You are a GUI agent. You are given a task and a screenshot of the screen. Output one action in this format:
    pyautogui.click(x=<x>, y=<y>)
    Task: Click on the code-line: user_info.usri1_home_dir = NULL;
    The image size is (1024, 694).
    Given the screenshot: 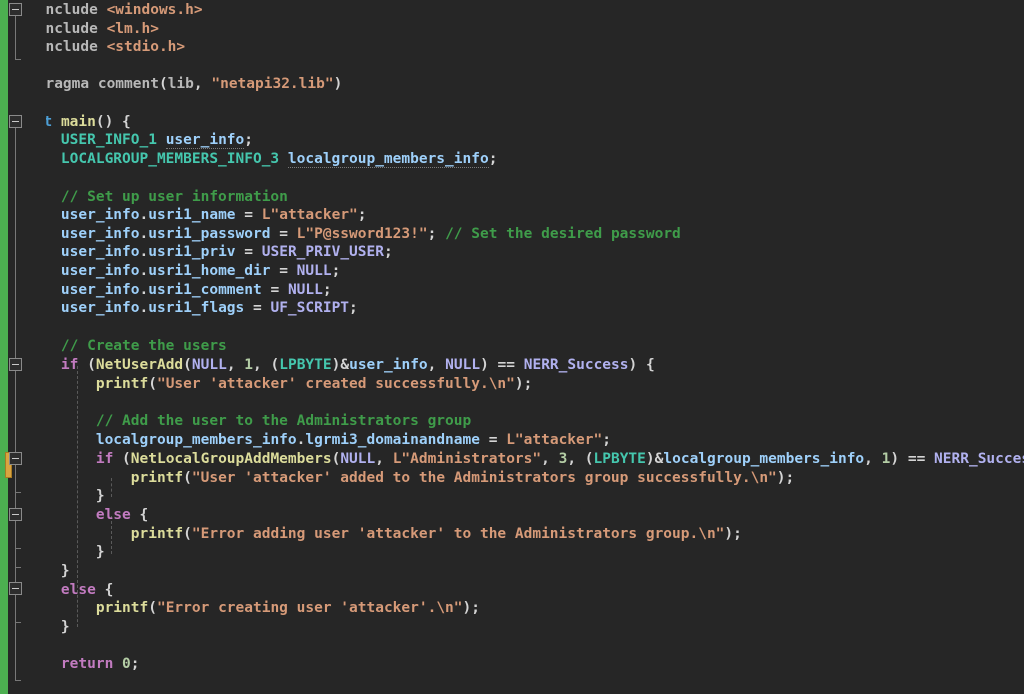 What is the action you would take?
    pyautogui.click(x=183, y=271)
    